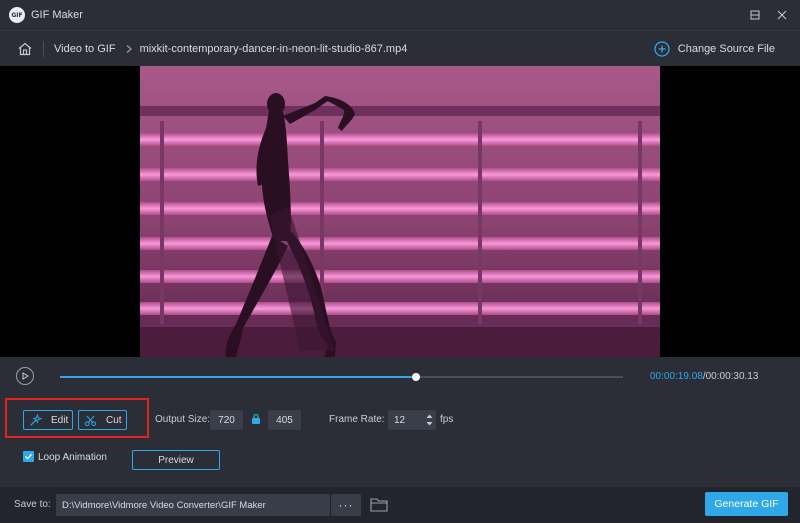  I want to click on lock-icon, so click(256, 419).